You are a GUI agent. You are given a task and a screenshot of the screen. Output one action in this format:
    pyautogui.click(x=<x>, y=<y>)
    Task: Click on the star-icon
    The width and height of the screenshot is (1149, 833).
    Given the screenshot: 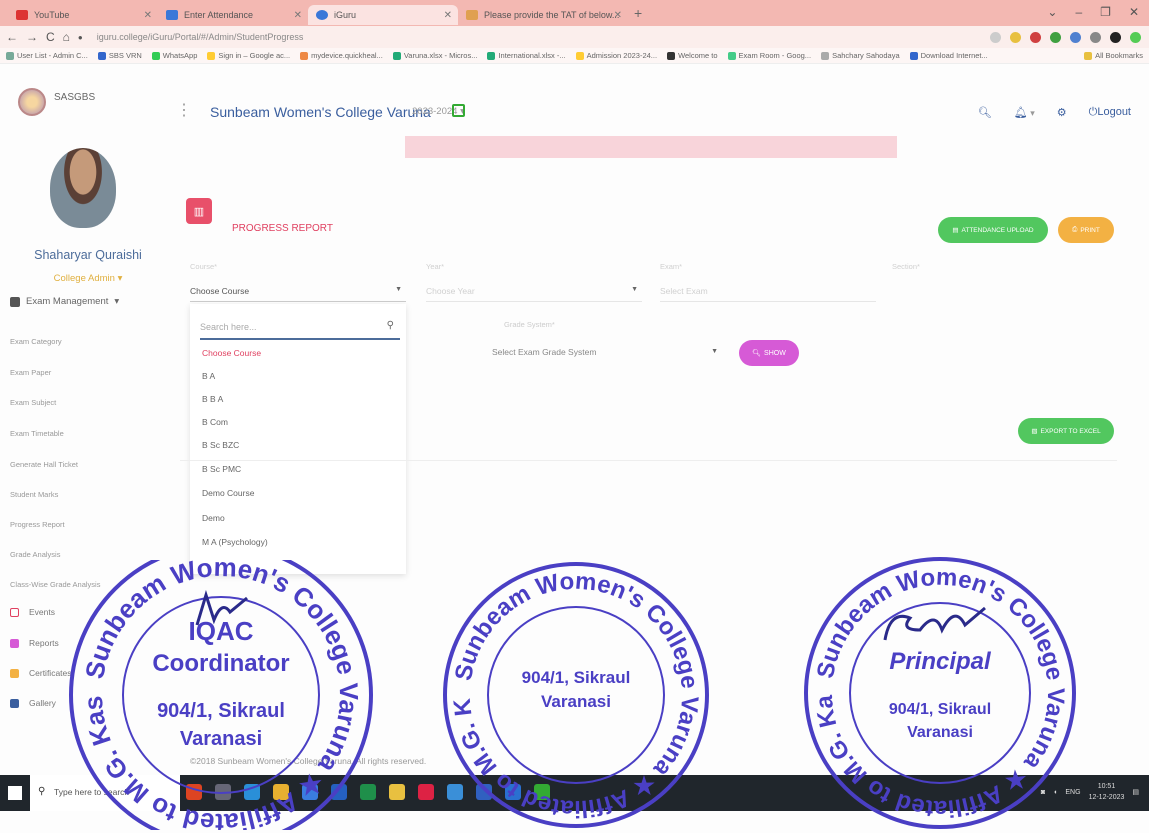 What is the action you would take?
    pyautogui.click(x=1015, y=37)
    